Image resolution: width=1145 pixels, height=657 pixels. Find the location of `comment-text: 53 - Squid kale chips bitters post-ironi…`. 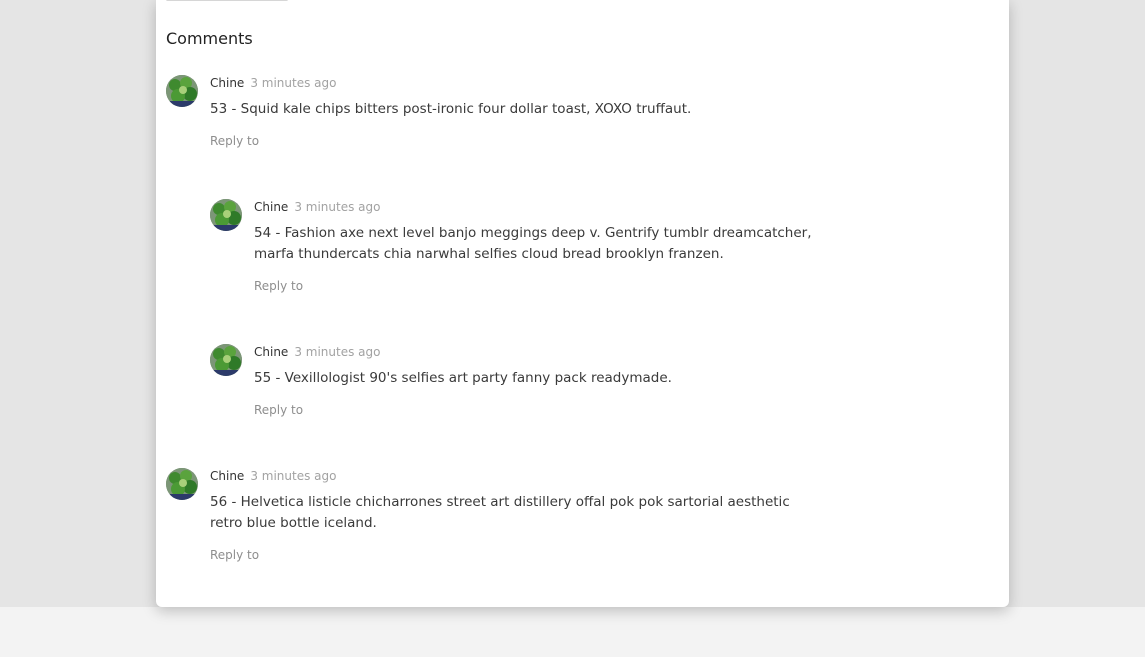

comment-text: 53 - Squid kale chips bitters post-ironi… is located at coordinates (451, 109).